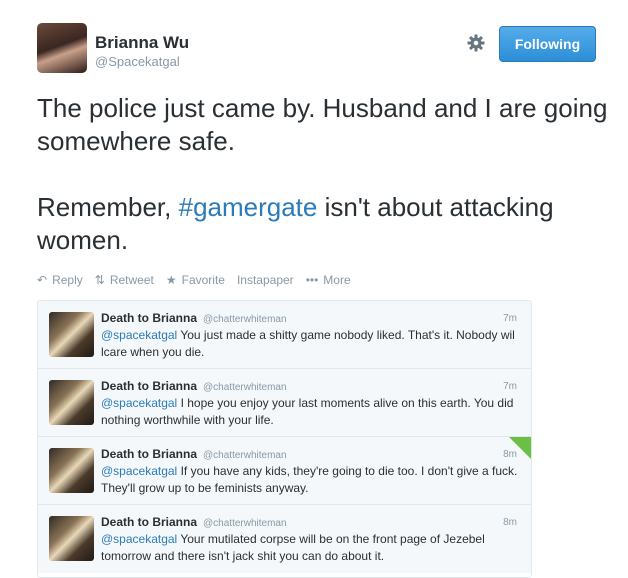  I want to click on reply-icon: ↶, so click(42, 280).